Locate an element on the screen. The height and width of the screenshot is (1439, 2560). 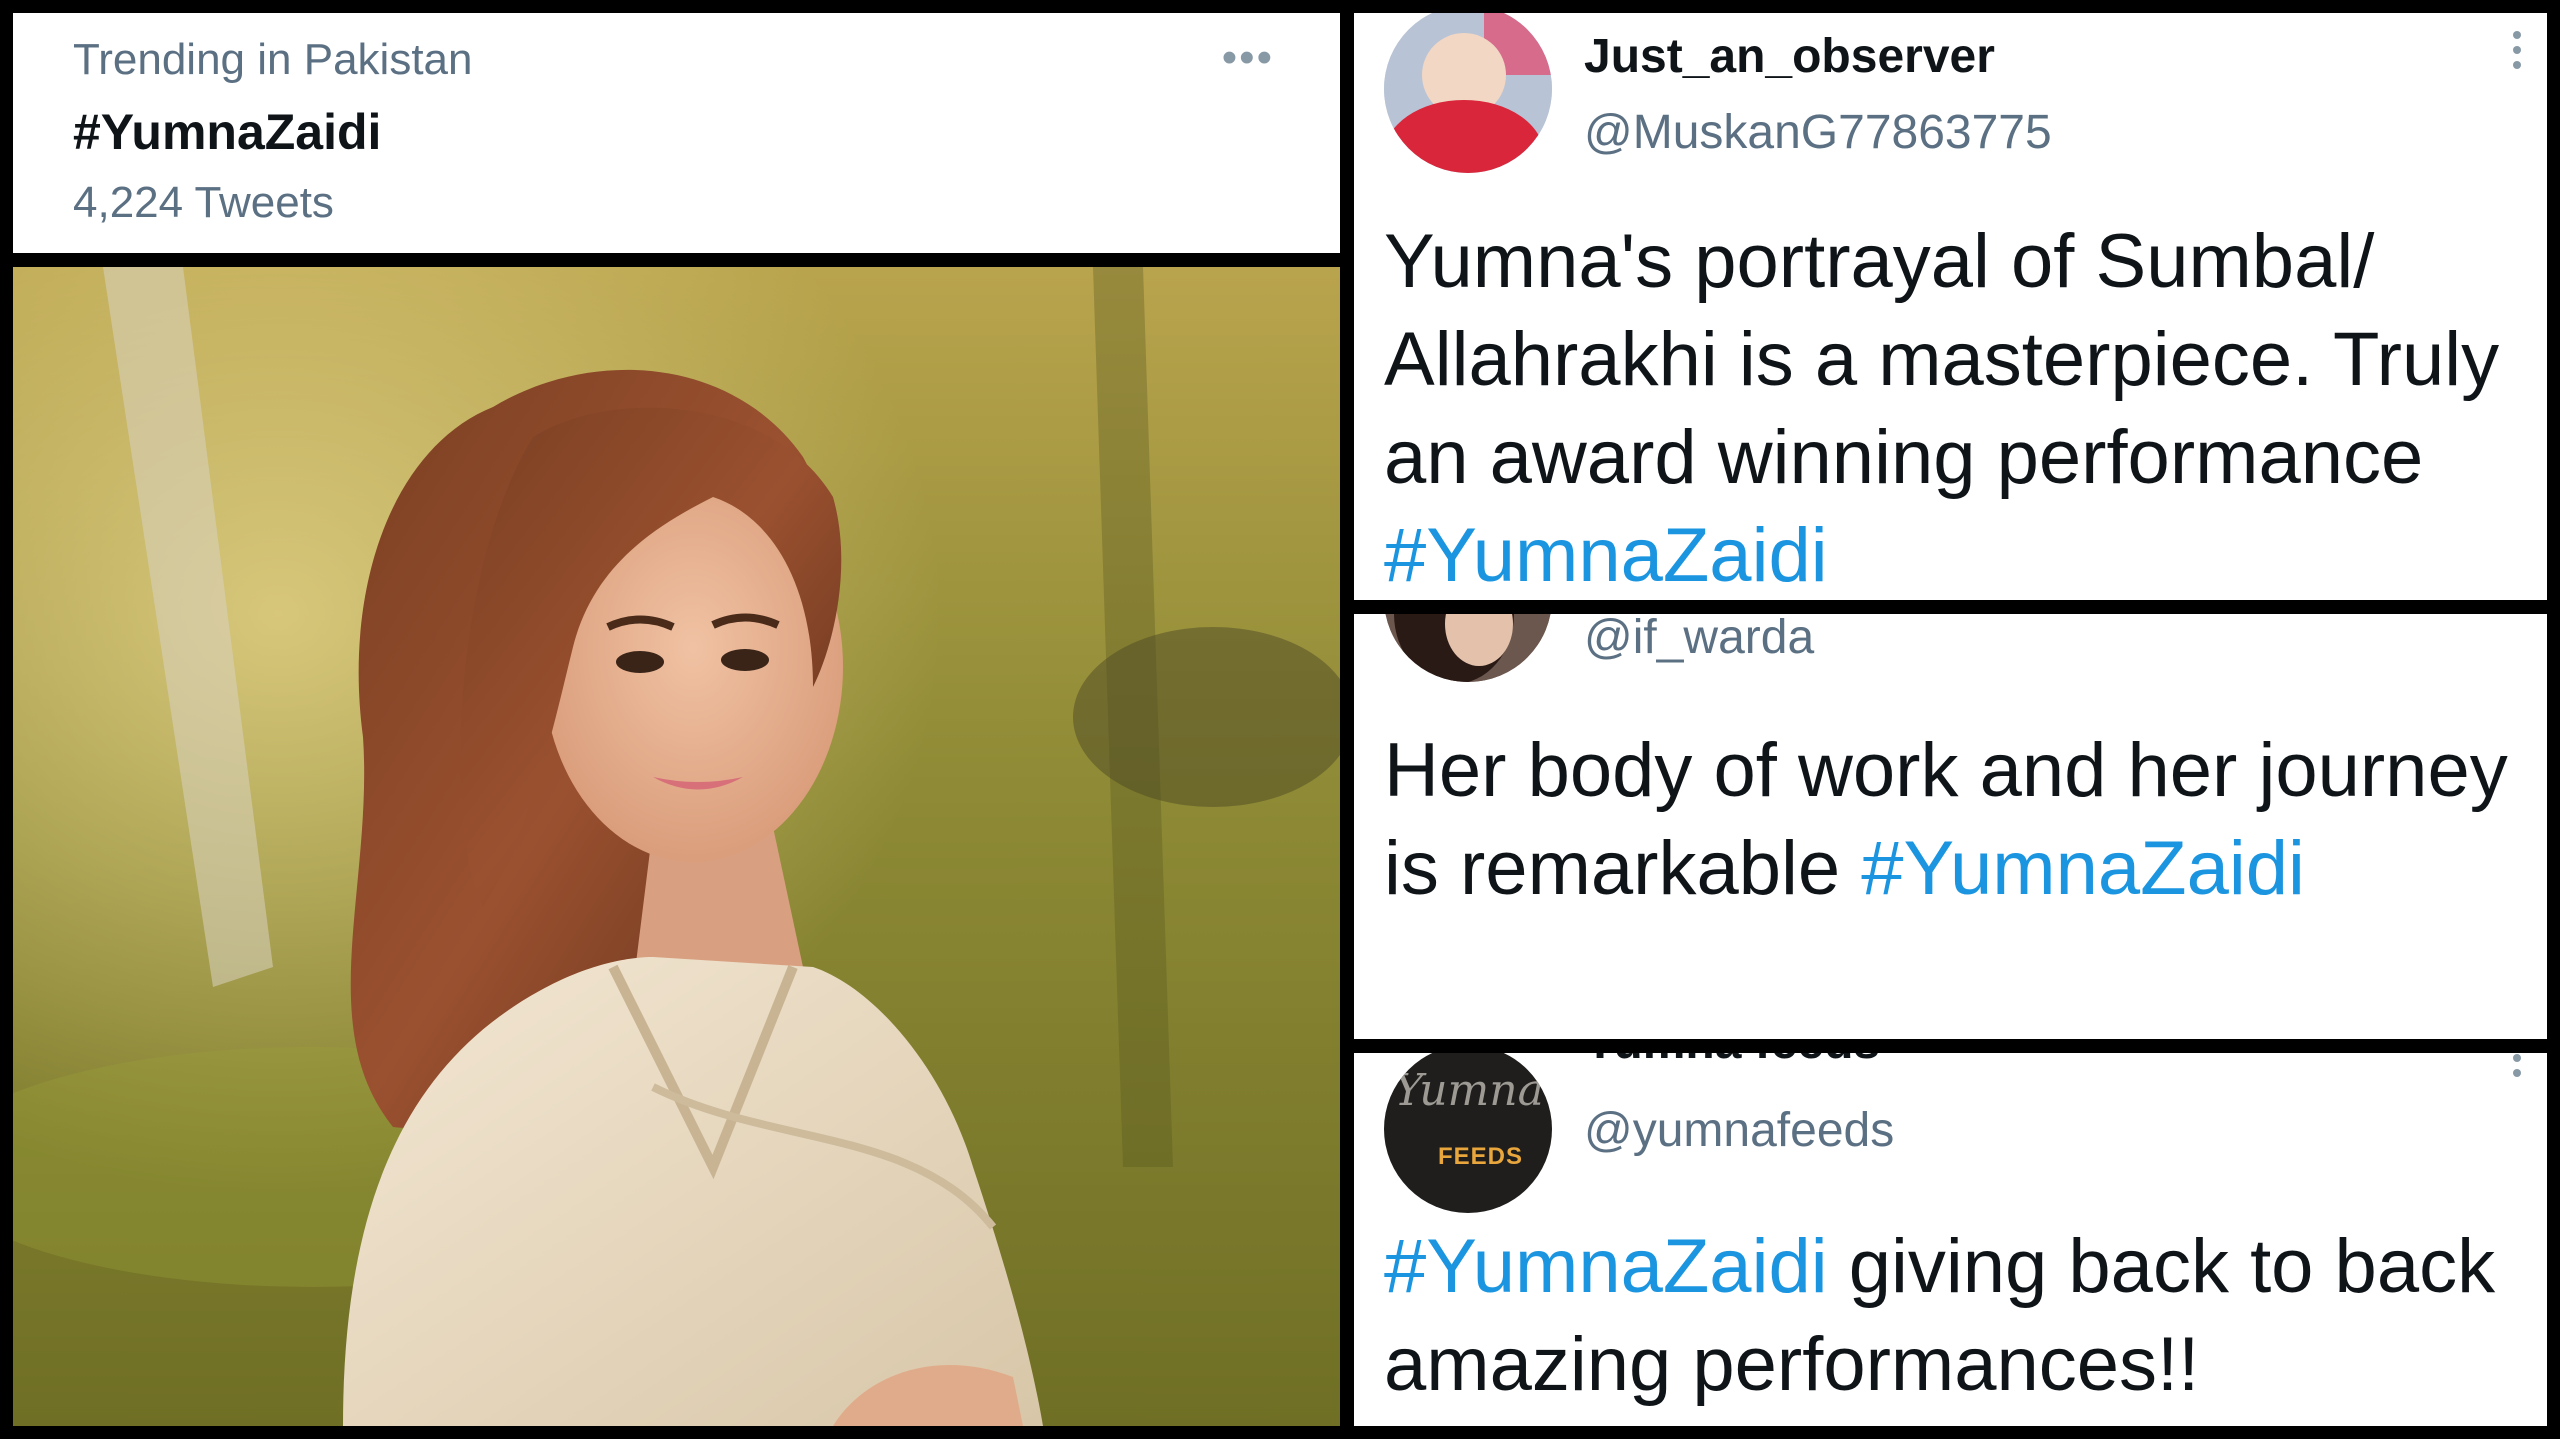
user-handle: @yumnafeeds is located at coordinates (1739, 1130).